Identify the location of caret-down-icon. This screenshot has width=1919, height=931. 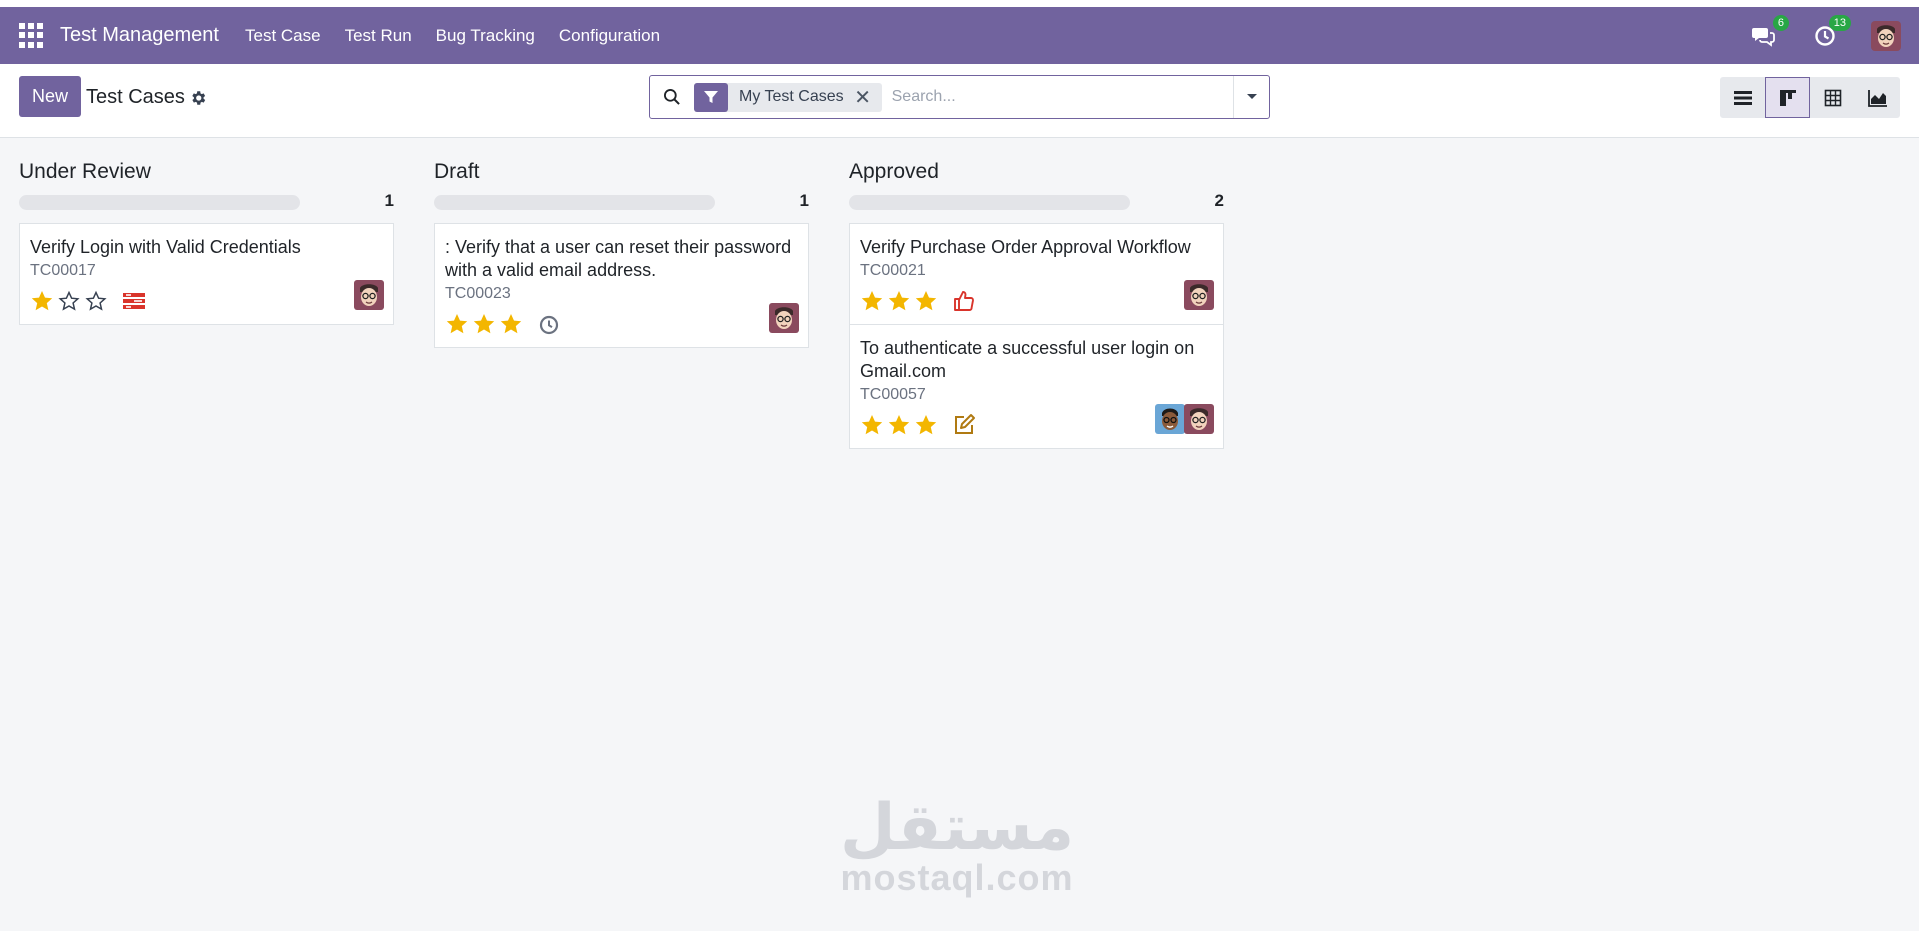
(1251, 96).